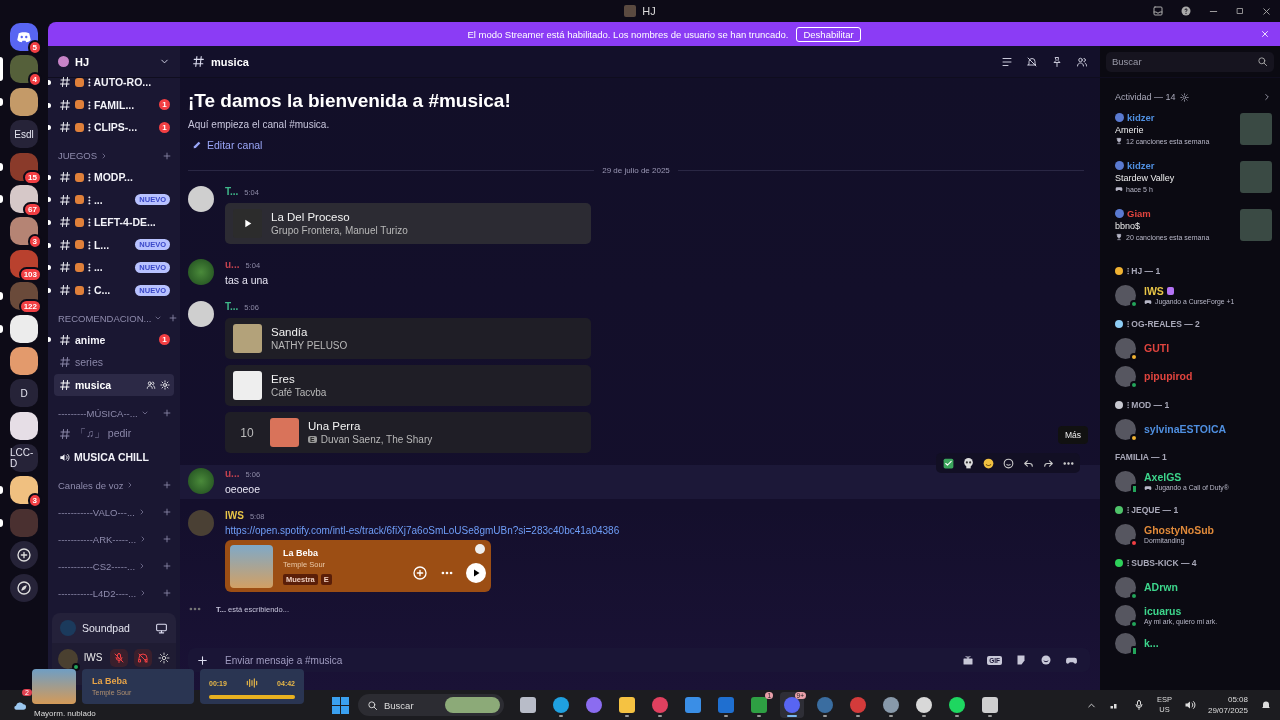  I want to click on category-label: JUEGOS, so click(78, 156).